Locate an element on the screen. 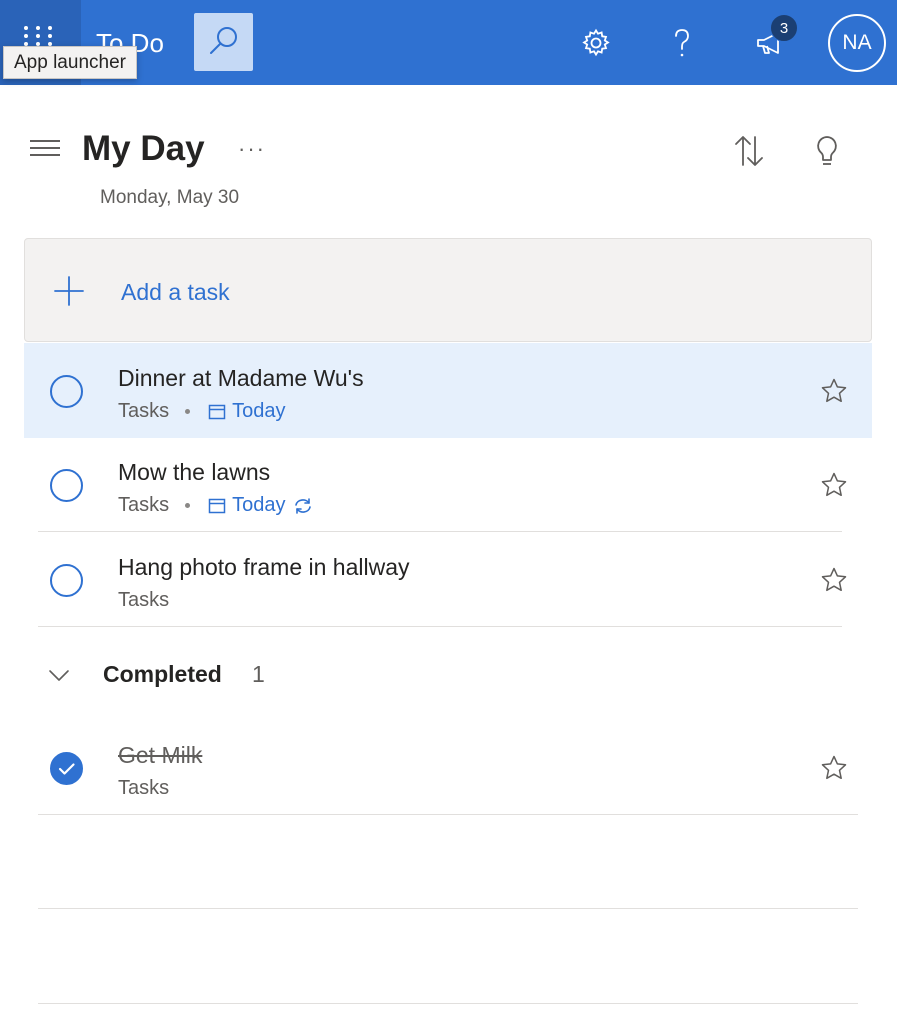  help-button is located at coordinates (682, 43).